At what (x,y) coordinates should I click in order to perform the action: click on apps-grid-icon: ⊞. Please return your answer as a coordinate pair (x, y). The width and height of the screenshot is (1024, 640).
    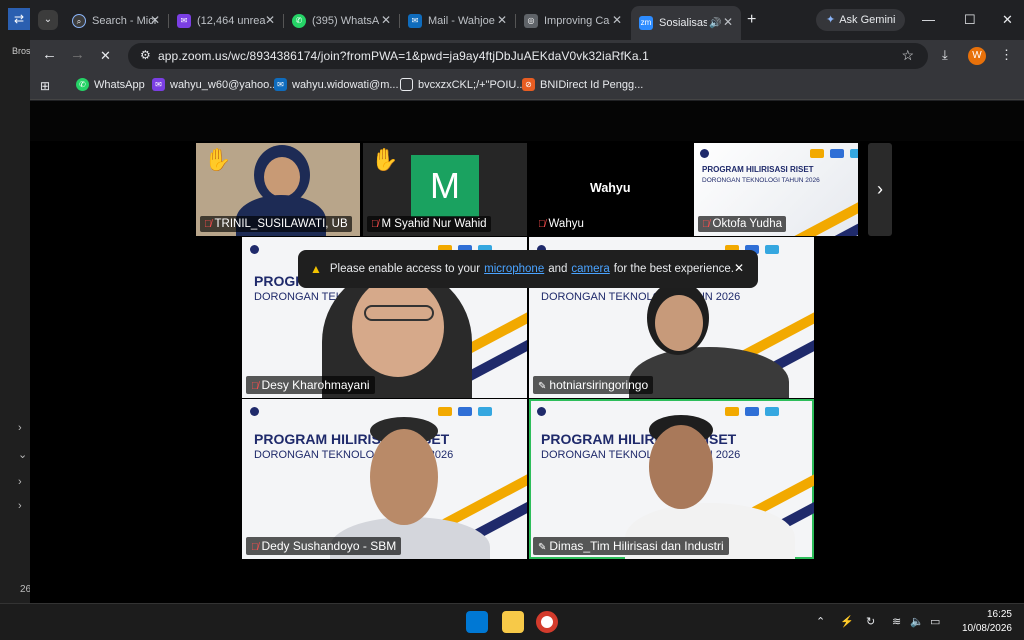
    Looking at the image, I should click on (45, 86).